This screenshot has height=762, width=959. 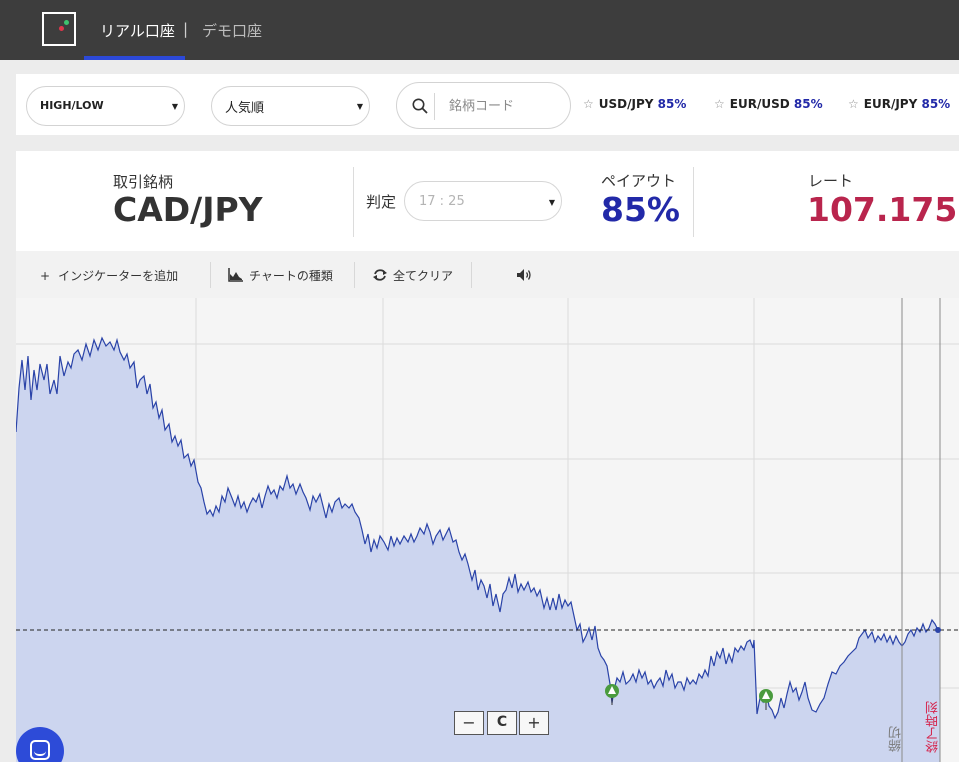 What do you see at coordinates (640, 209) in the screenshot?
I see `payout-value: 85%` at bounding box center [640, 209].